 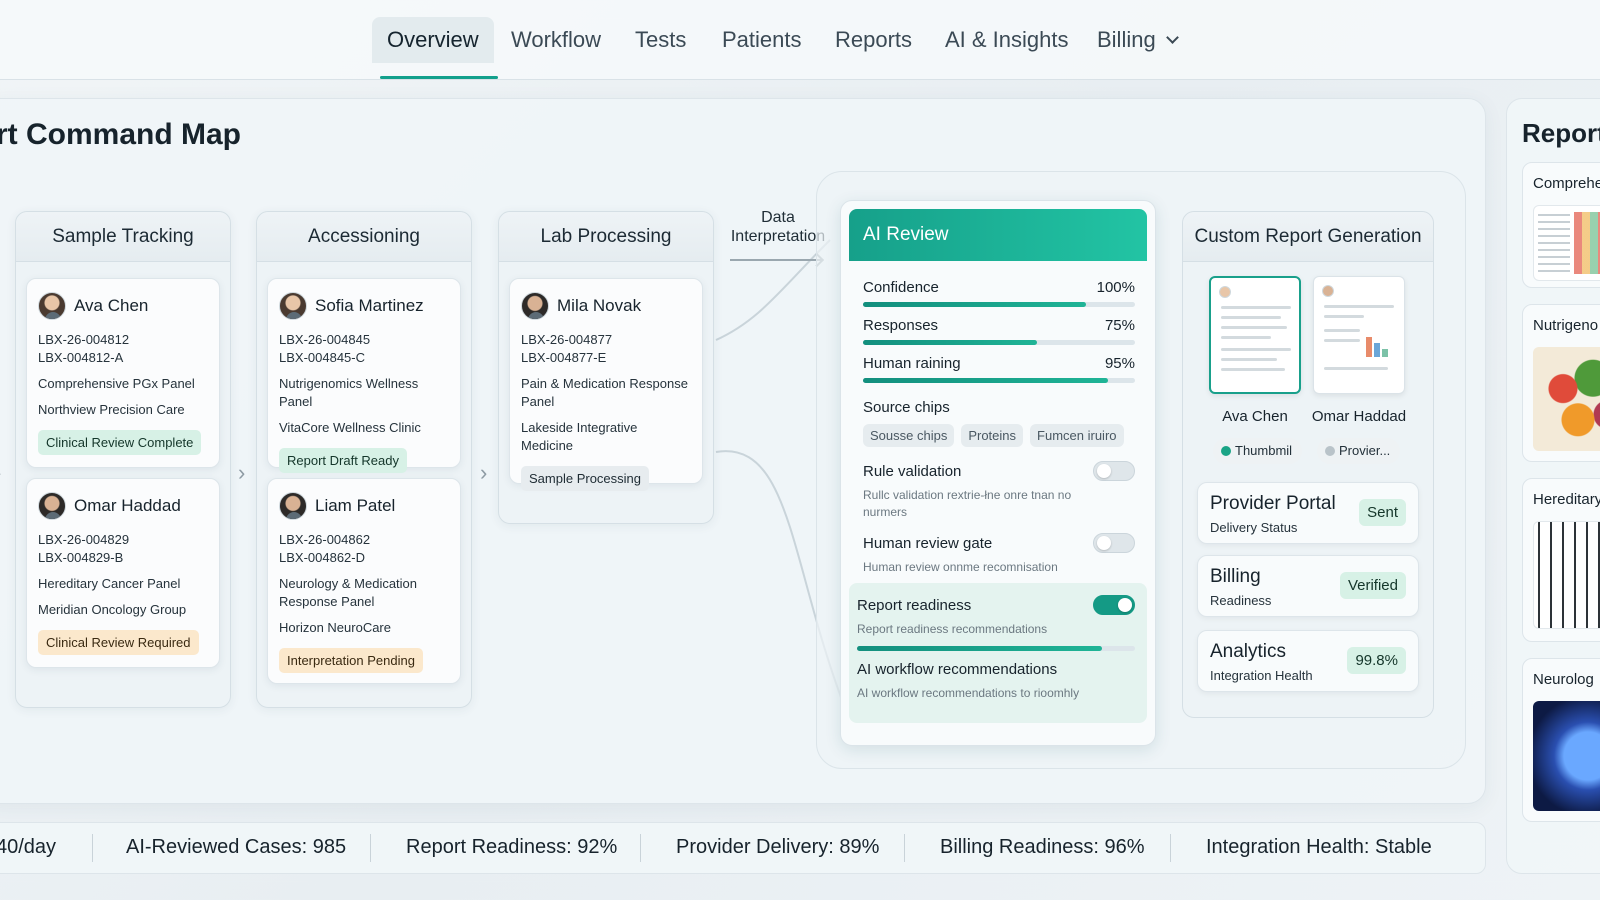 I want to click on human-review-gate-toggle, so click(x=1114, y=543).